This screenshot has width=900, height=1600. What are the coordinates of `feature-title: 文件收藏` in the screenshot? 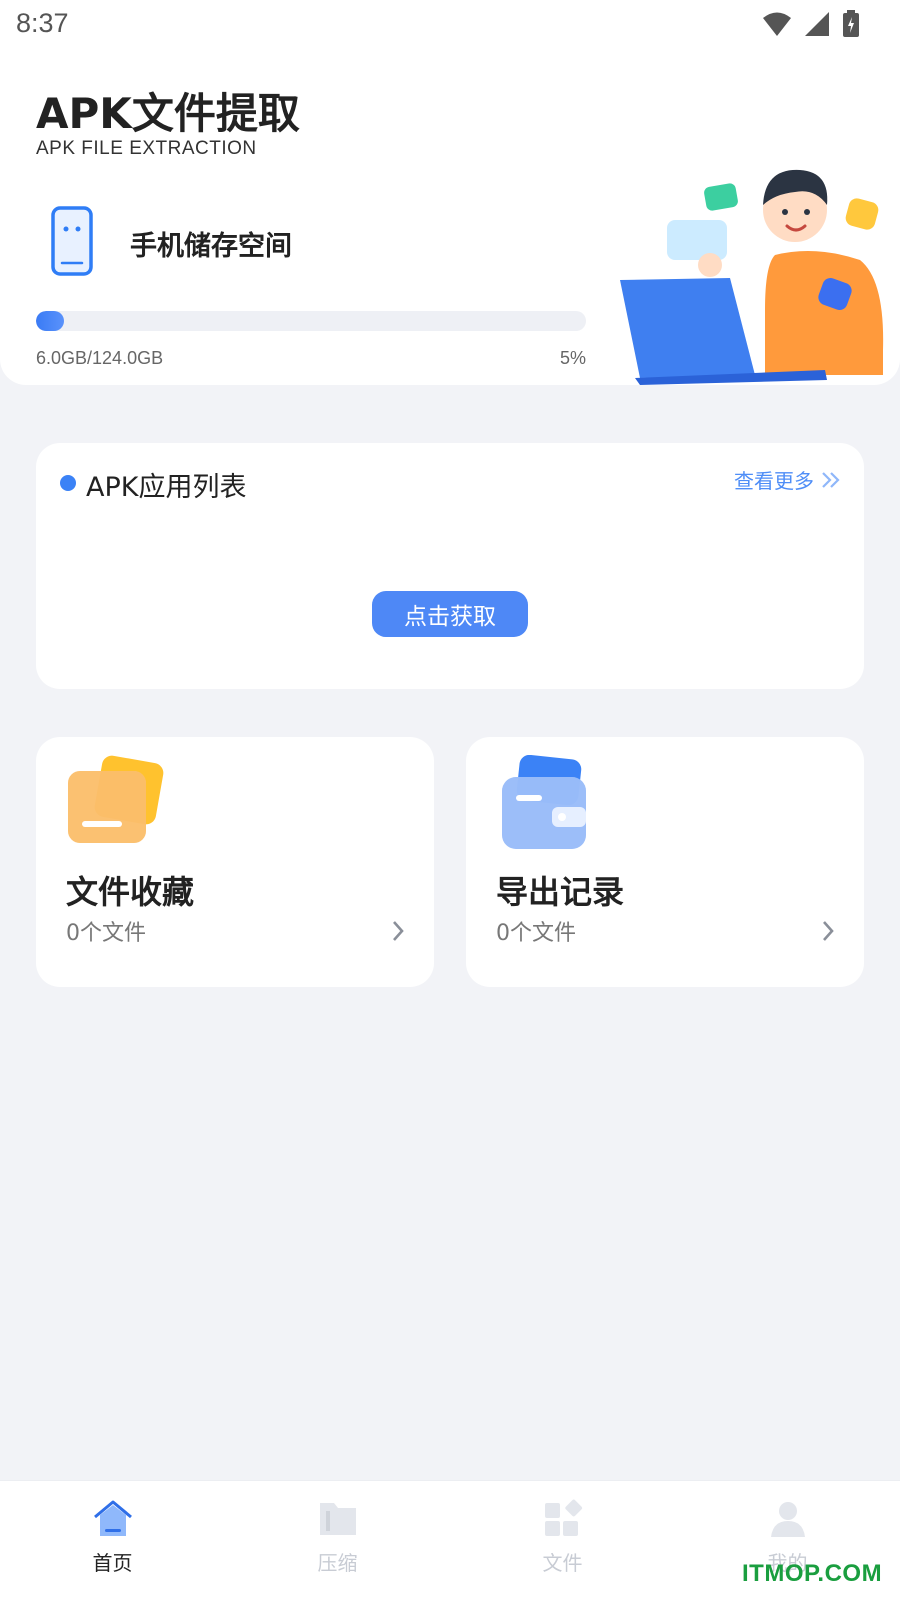 It's located at (130, 892).